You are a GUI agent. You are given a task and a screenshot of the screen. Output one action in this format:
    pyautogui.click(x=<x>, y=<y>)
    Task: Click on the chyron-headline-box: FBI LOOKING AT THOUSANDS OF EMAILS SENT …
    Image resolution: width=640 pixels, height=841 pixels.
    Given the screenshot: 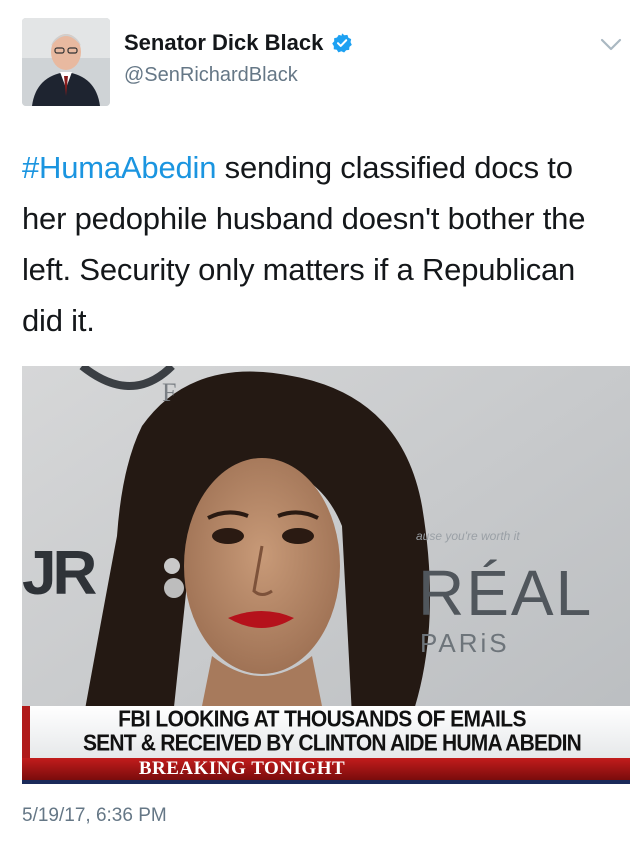 What is the action you would take?
    pyautogui.click(x=326, y=732)
    